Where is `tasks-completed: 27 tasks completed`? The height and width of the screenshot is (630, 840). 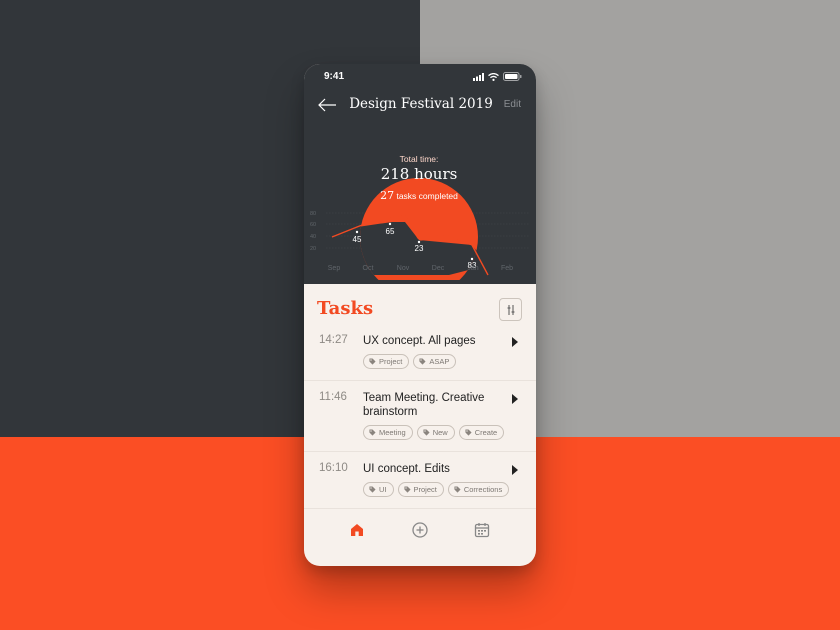
tasks-completed: 27 tasks completed is located at coordinates (419, 195).